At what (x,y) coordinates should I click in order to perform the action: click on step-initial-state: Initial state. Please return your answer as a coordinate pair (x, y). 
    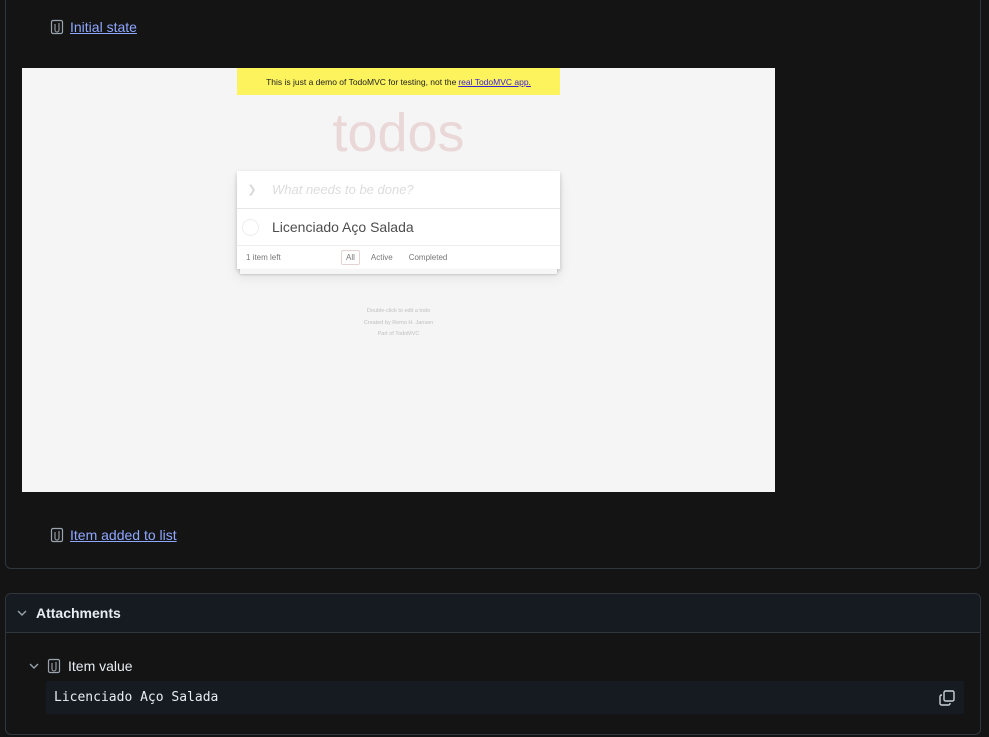
    Looking at the image, I should click on (93, 27).